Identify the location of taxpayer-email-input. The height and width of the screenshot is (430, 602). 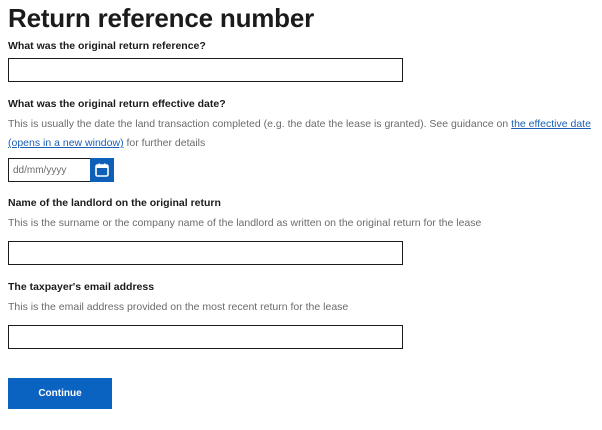
(205, 337).